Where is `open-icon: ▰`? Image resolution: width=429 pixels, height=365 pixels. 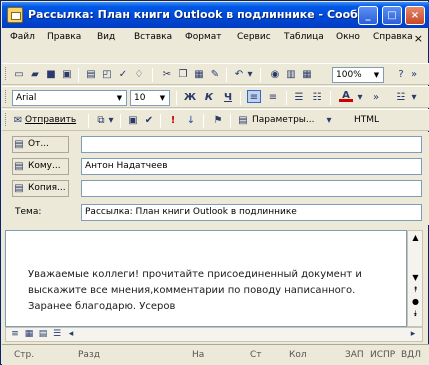
open-icon: ▰ is located at coordinates (35, 74).